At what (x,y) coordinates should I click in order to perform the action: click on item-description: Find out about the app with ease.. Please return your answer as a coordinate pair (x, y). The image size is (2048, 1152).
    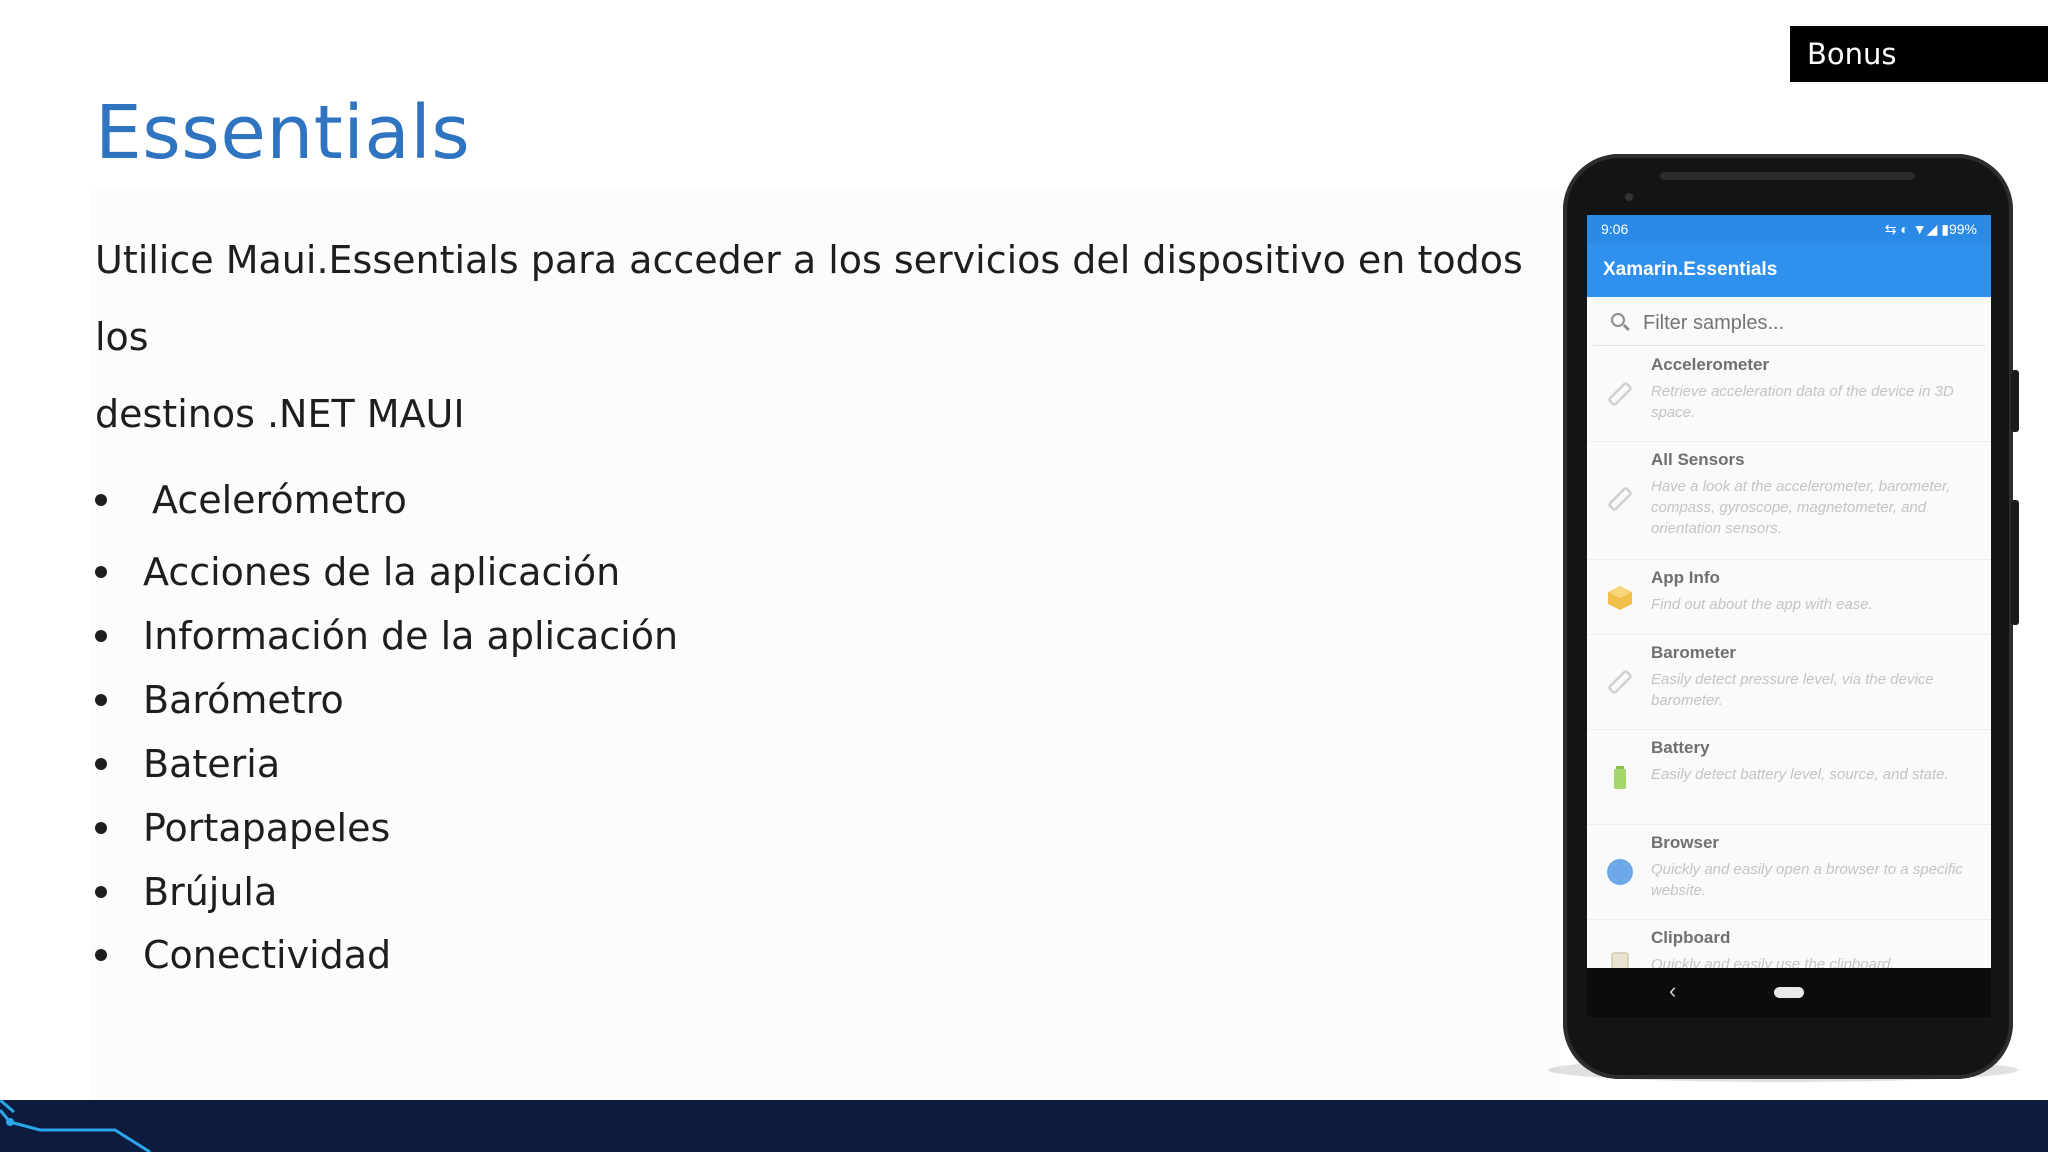
    Looking at the image, I should click on (1762, 604).